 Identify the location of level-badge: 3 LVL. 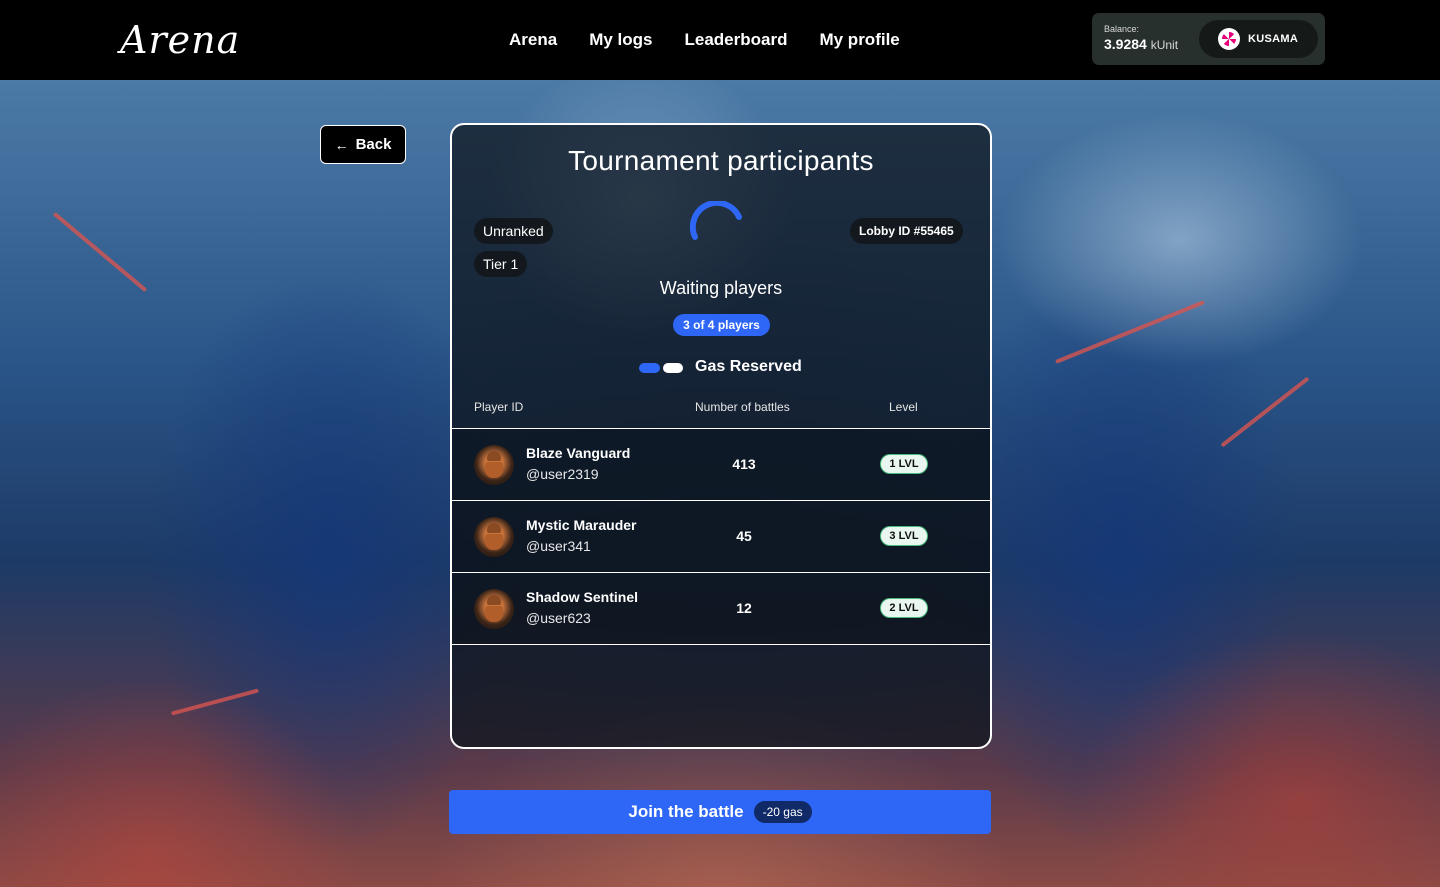
(904, 536).